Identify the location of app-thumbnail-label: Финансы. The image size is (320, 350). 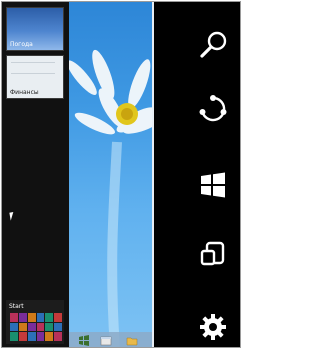
(24, 92).